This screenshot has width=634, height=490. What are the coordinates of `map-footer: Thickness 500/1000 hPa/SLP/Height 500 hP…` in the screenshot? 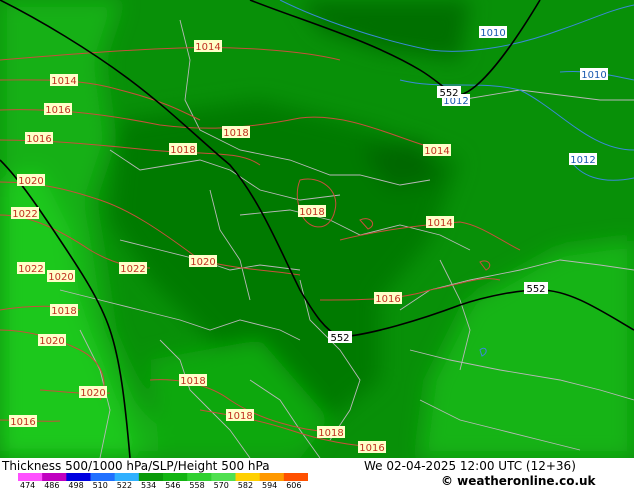 It's located at (317, 474).